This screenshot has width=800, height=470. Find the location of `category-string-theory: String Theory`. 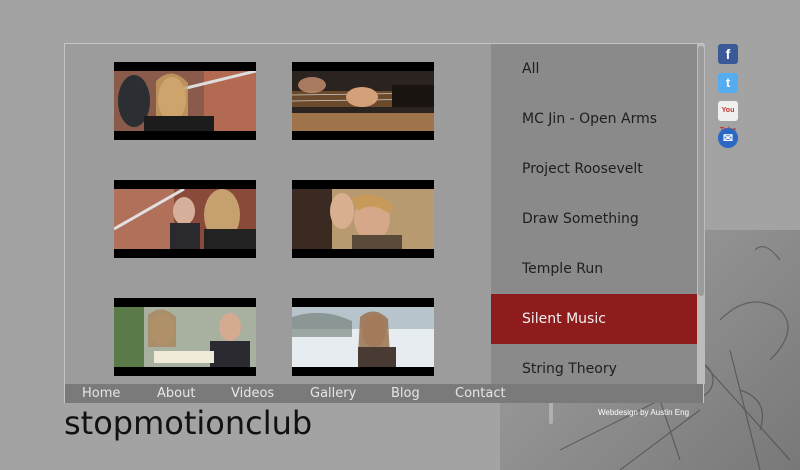

category-string-theory: String Theory is located at coordinates (594, 364).